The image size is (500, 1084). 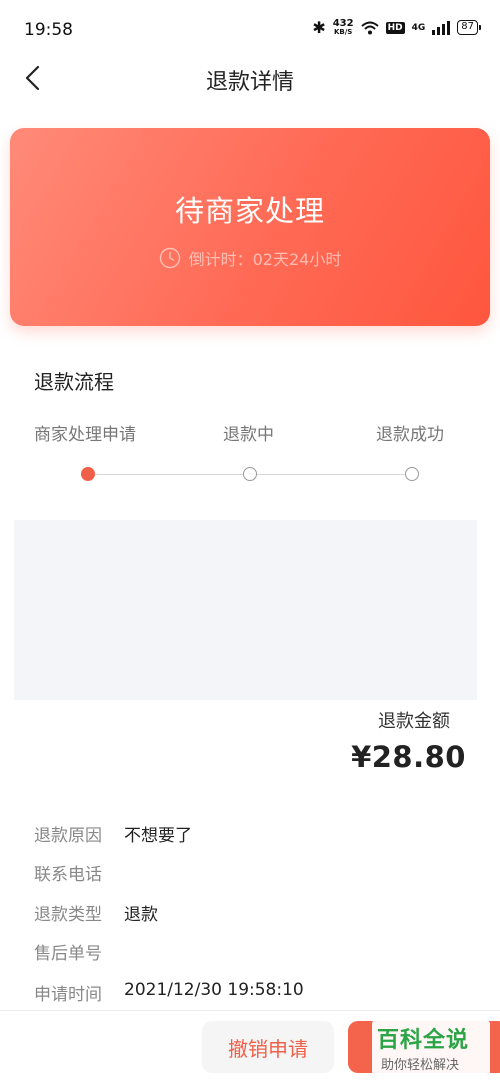 What do you see at coordinates (265, 259) in the screenshot?
I see `countdown-text: 倒计时：02天24小时` at bounding box center [265, 259].